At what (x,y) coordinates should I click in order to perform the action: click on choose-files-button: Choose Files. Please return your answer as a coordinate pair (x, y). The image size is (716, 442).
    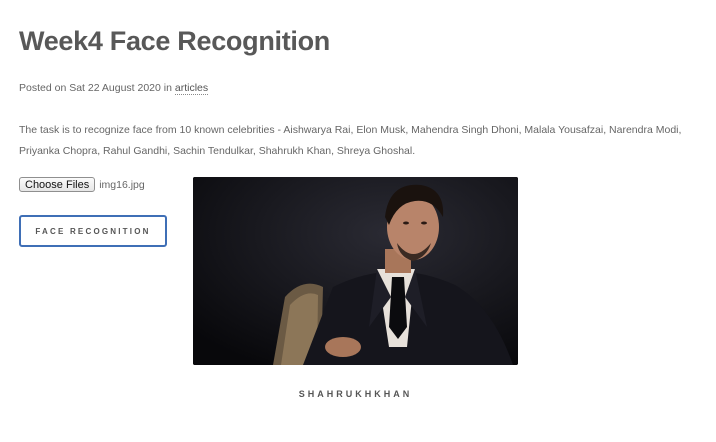
    Looking at the image, I should click on (57, 184).